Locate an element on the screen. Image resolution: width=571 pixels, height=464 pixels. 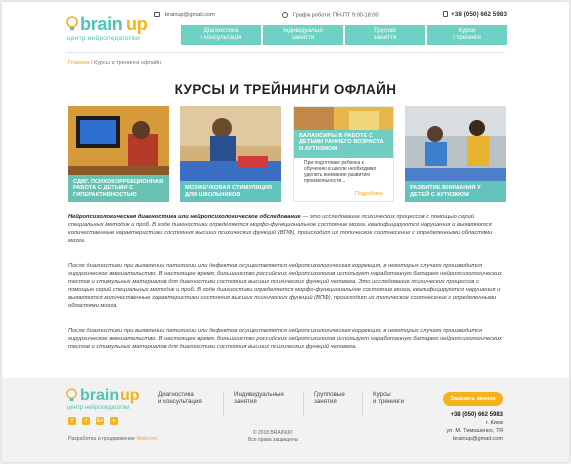
phone-icon is located at coordinates (446, 14).